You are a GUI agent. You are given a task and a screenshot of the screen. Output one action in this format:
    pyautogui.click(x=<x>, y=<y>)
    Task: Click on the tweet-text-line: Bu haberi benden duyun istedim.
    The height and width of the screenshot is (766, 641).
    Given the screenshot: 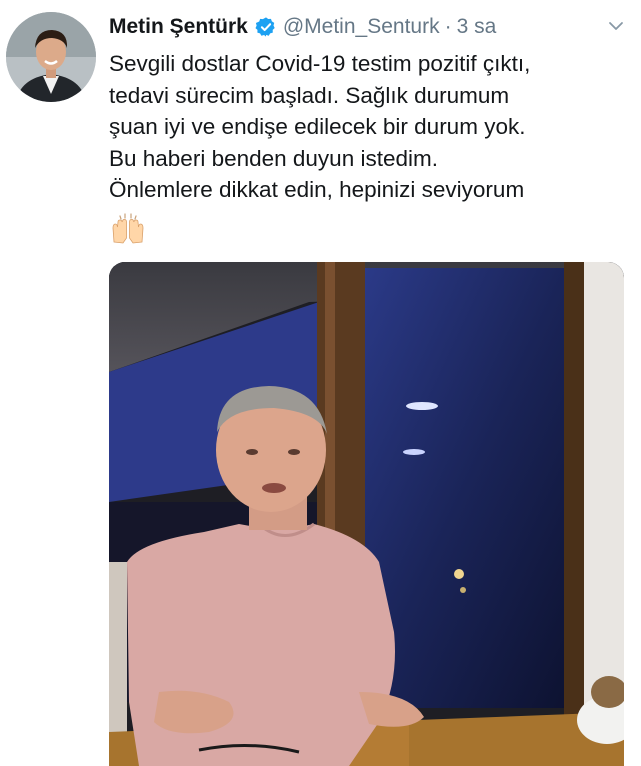 What is the action you would take?
    pyautogui.click(x=273, y=158)
    